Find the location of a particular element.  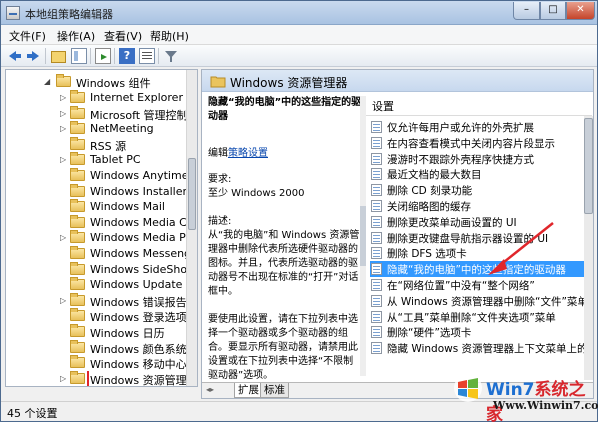

site-watermark: Win7系统之家 Www.Winwin7.com is located at coordinates (525, 396).